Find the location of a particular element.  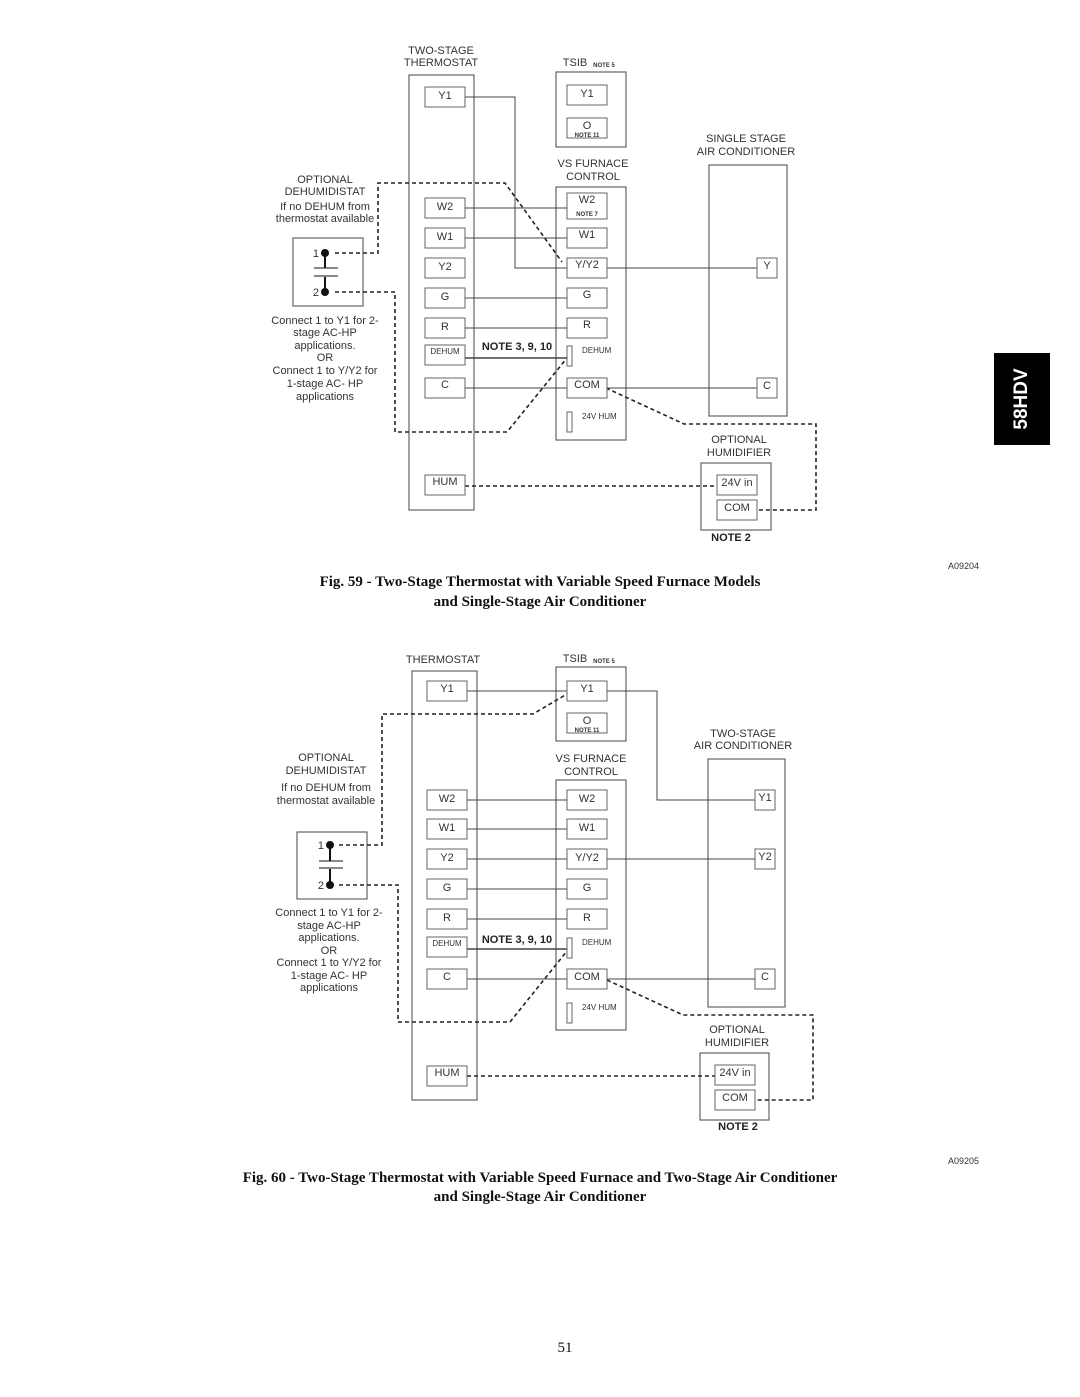

terminal-label: COM is located at coordinates (737, 508).